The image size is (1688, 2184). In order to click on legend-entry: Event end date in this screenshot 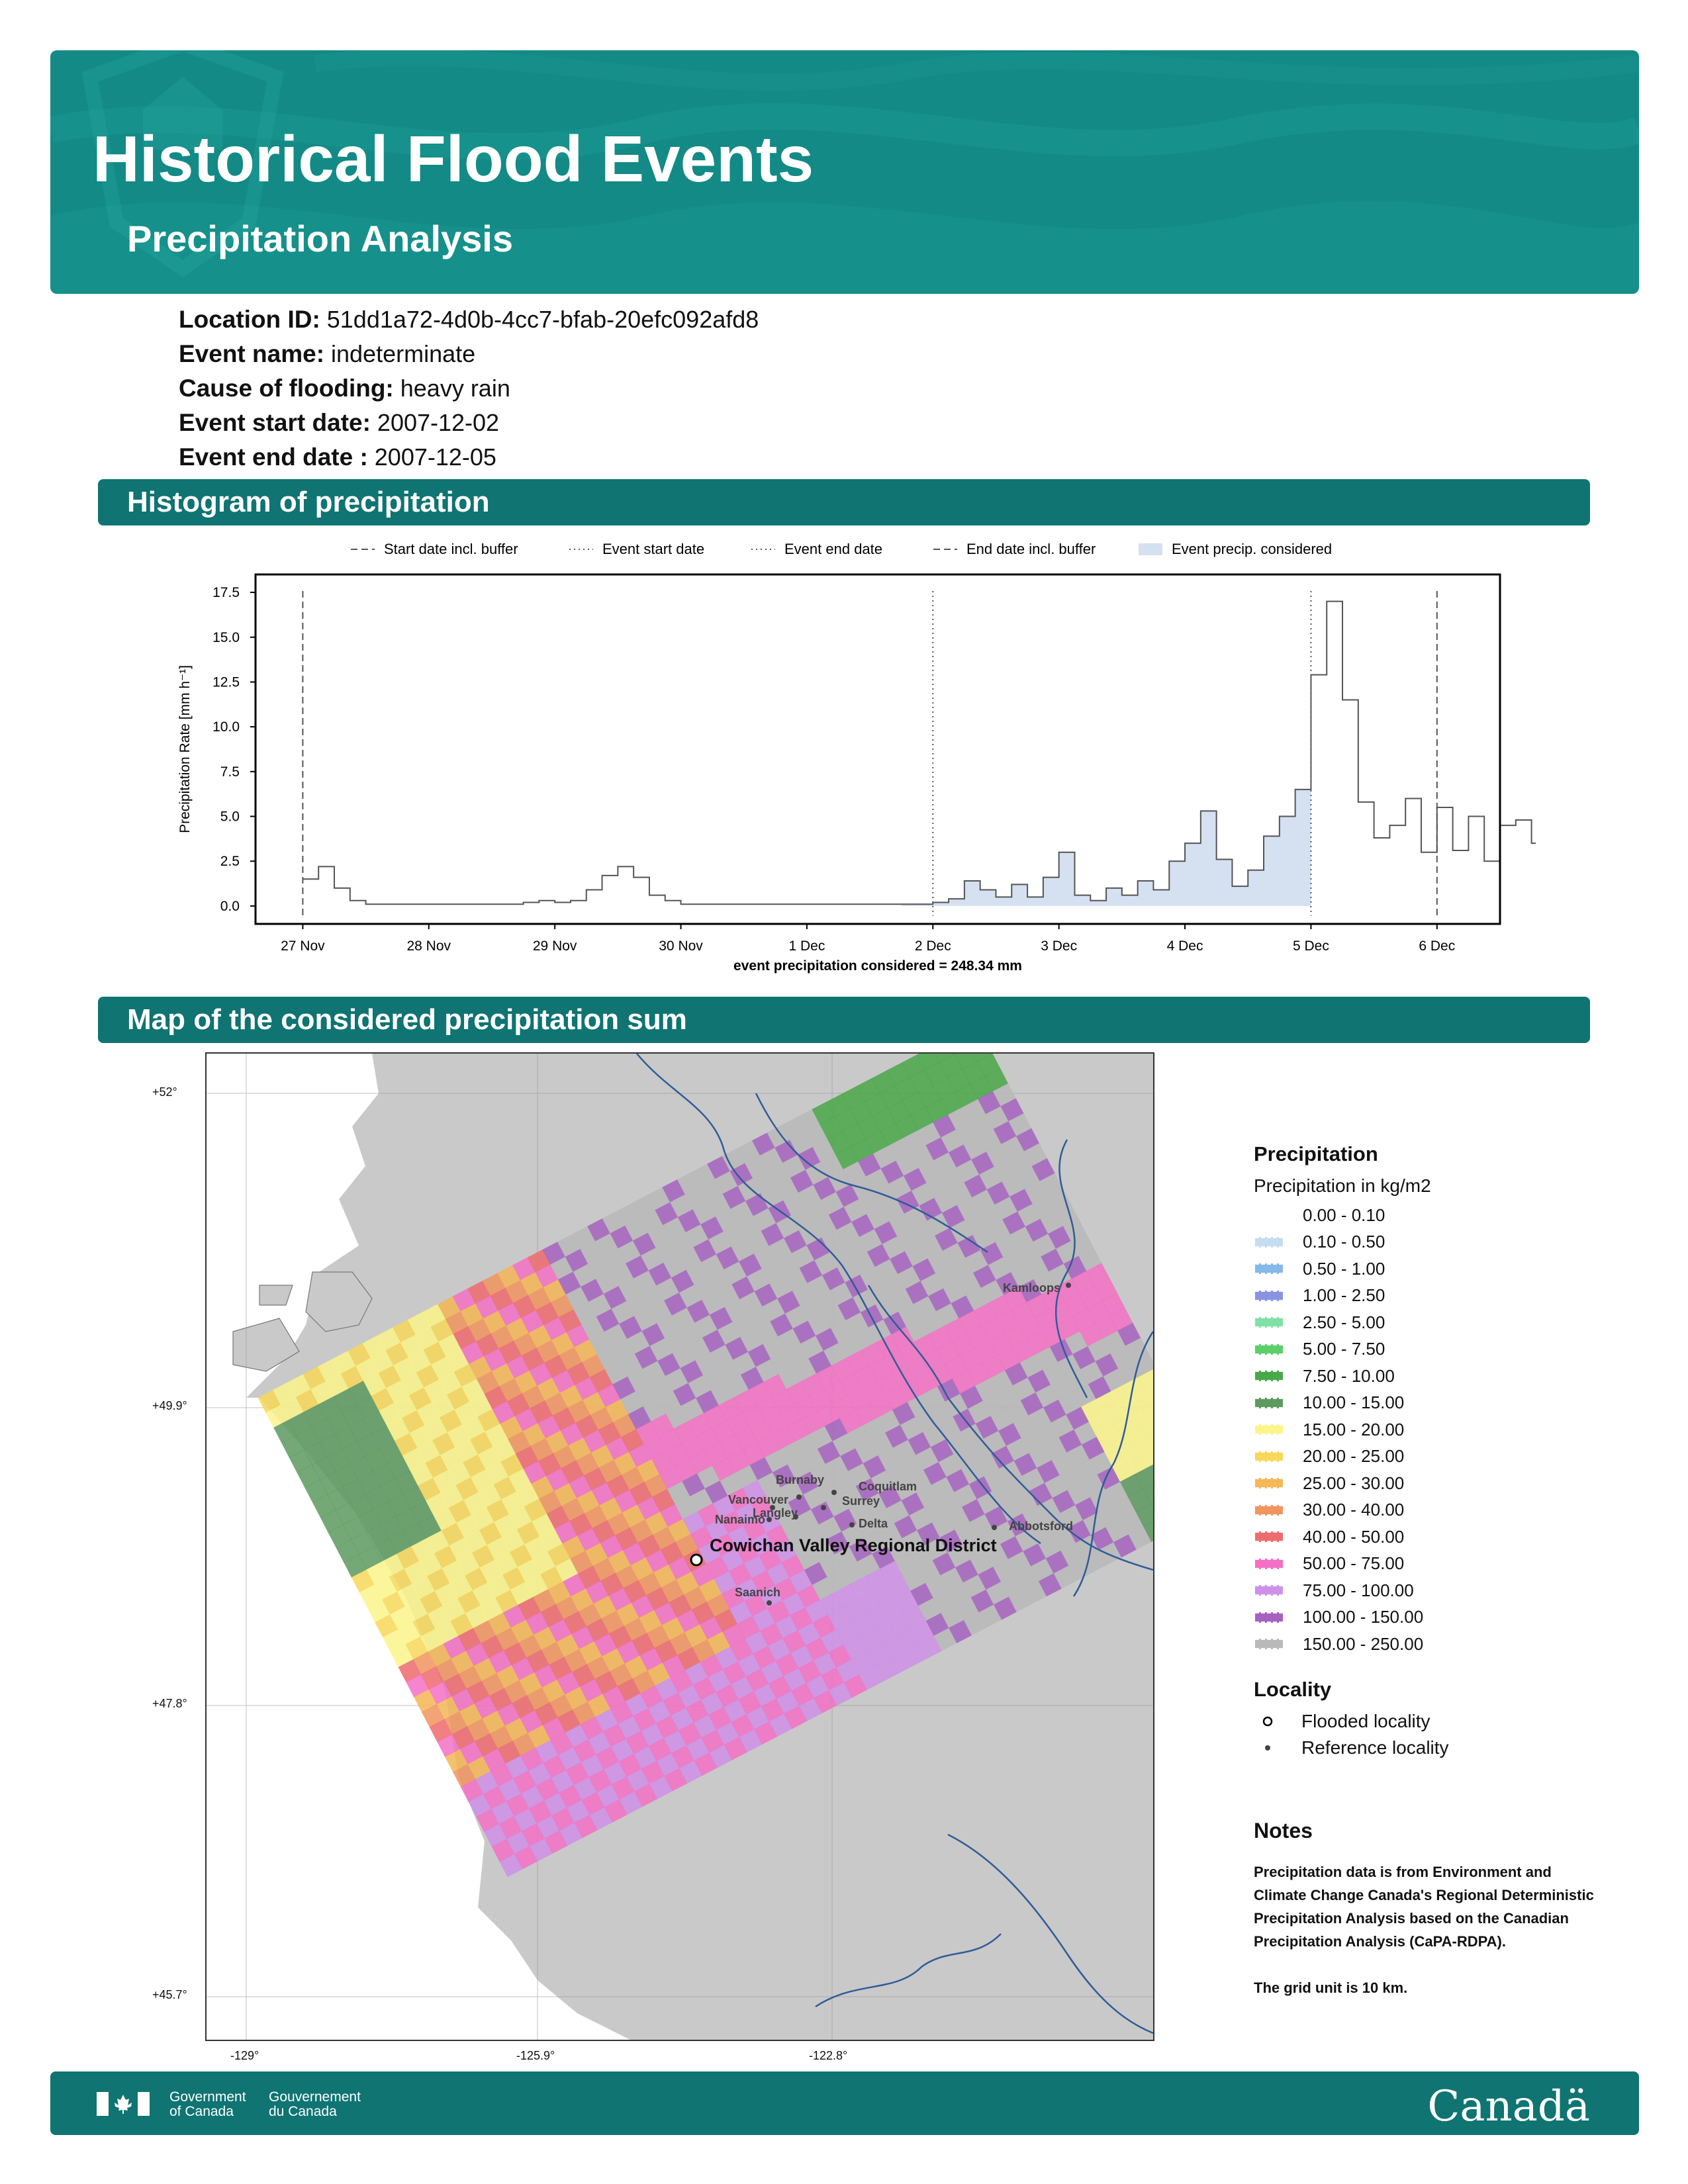, I will do `click(816, 549)`.